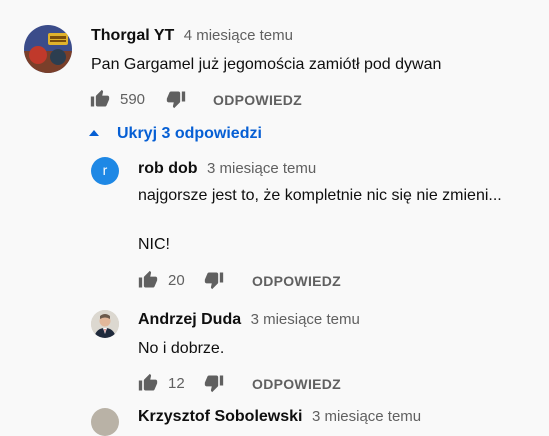  Describe the element at coordinates (94, 133) in the screenshot. I see `chevron-up-icon` at that location.